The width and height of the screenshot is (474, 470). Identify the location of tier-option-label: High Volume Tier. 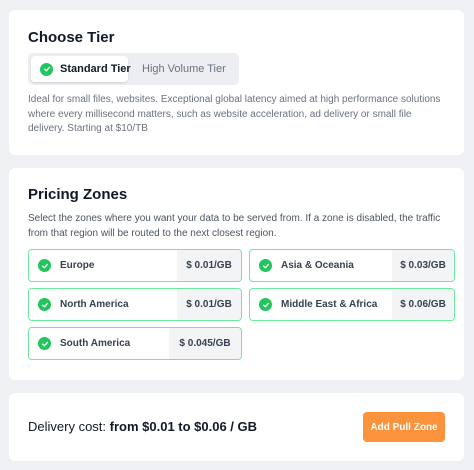
(184, 69).